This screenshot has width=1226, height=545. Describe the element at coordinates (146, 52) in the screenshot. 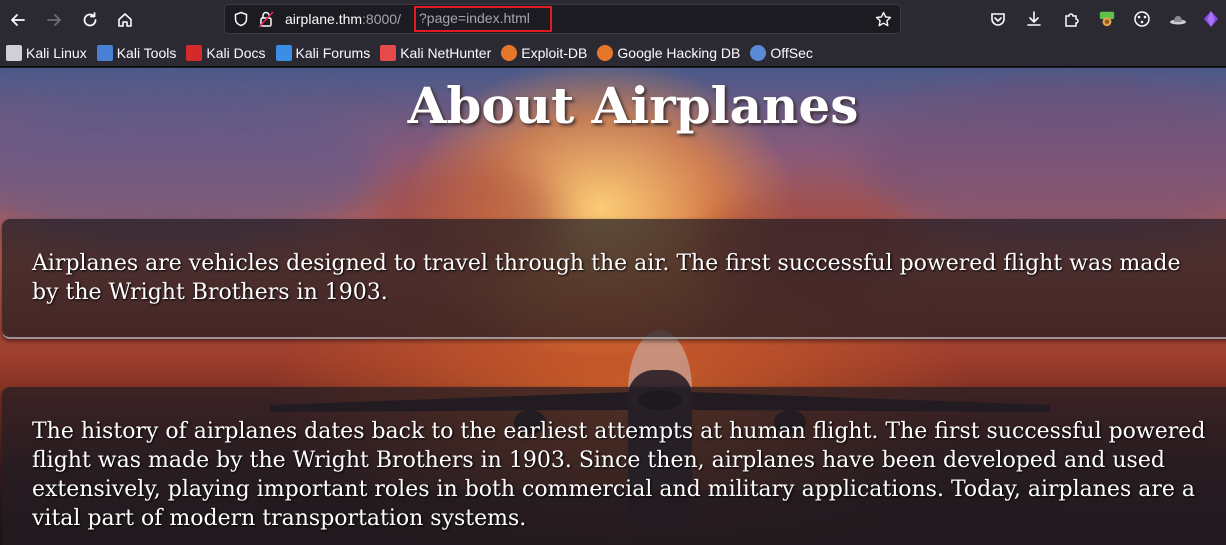

I see `bookmark-label: Kali Tools` at that location.